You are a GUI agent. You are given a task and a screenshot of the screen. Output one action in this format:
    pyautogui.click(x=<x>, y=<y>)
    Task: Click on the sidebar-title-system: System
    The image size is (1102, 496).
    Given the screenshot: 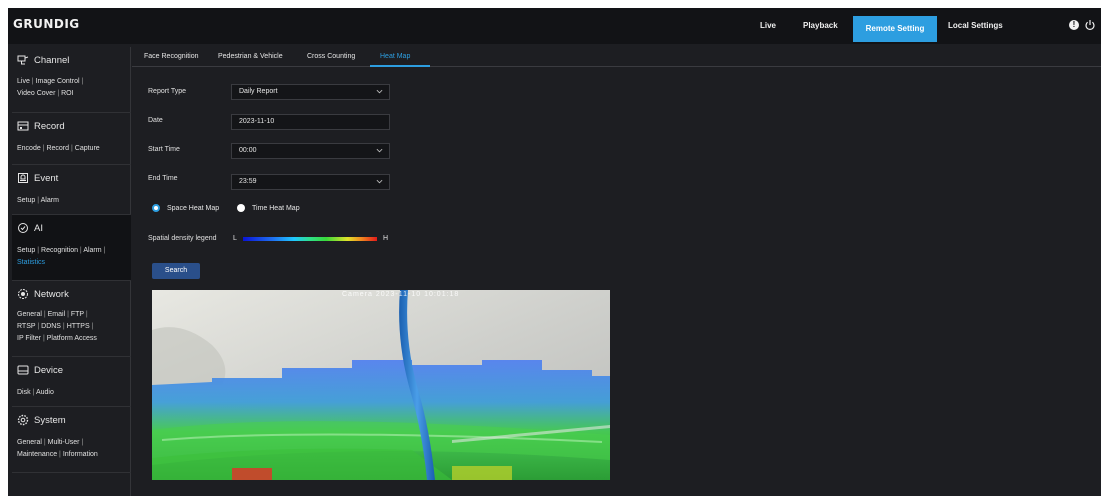 What is the action you would take?
    pyautogui.click(x=50, y=420)
    